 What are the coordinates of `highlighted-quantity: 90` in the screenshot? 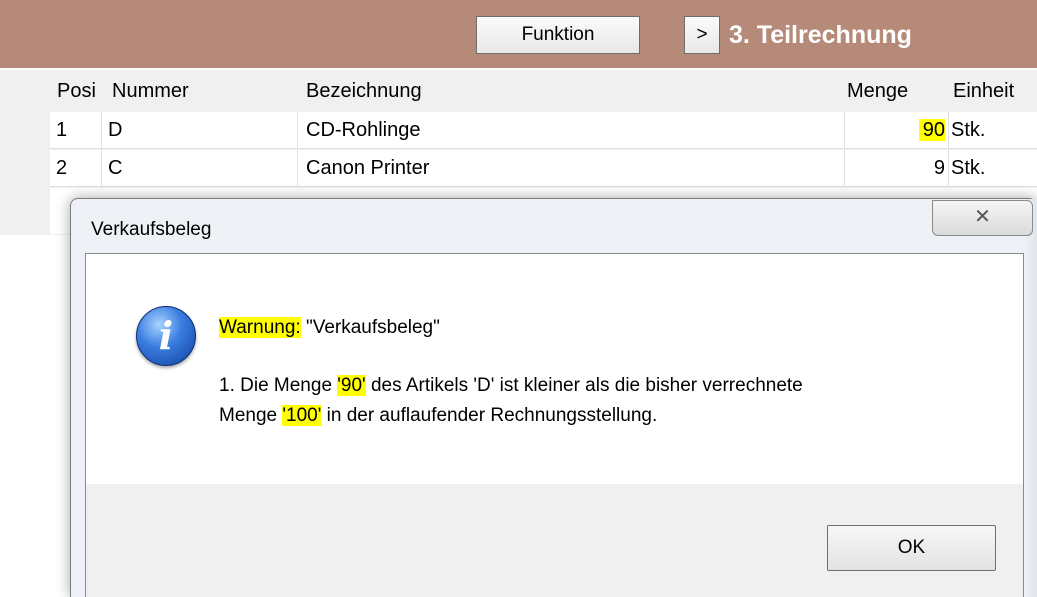 It's located at (931, 130).